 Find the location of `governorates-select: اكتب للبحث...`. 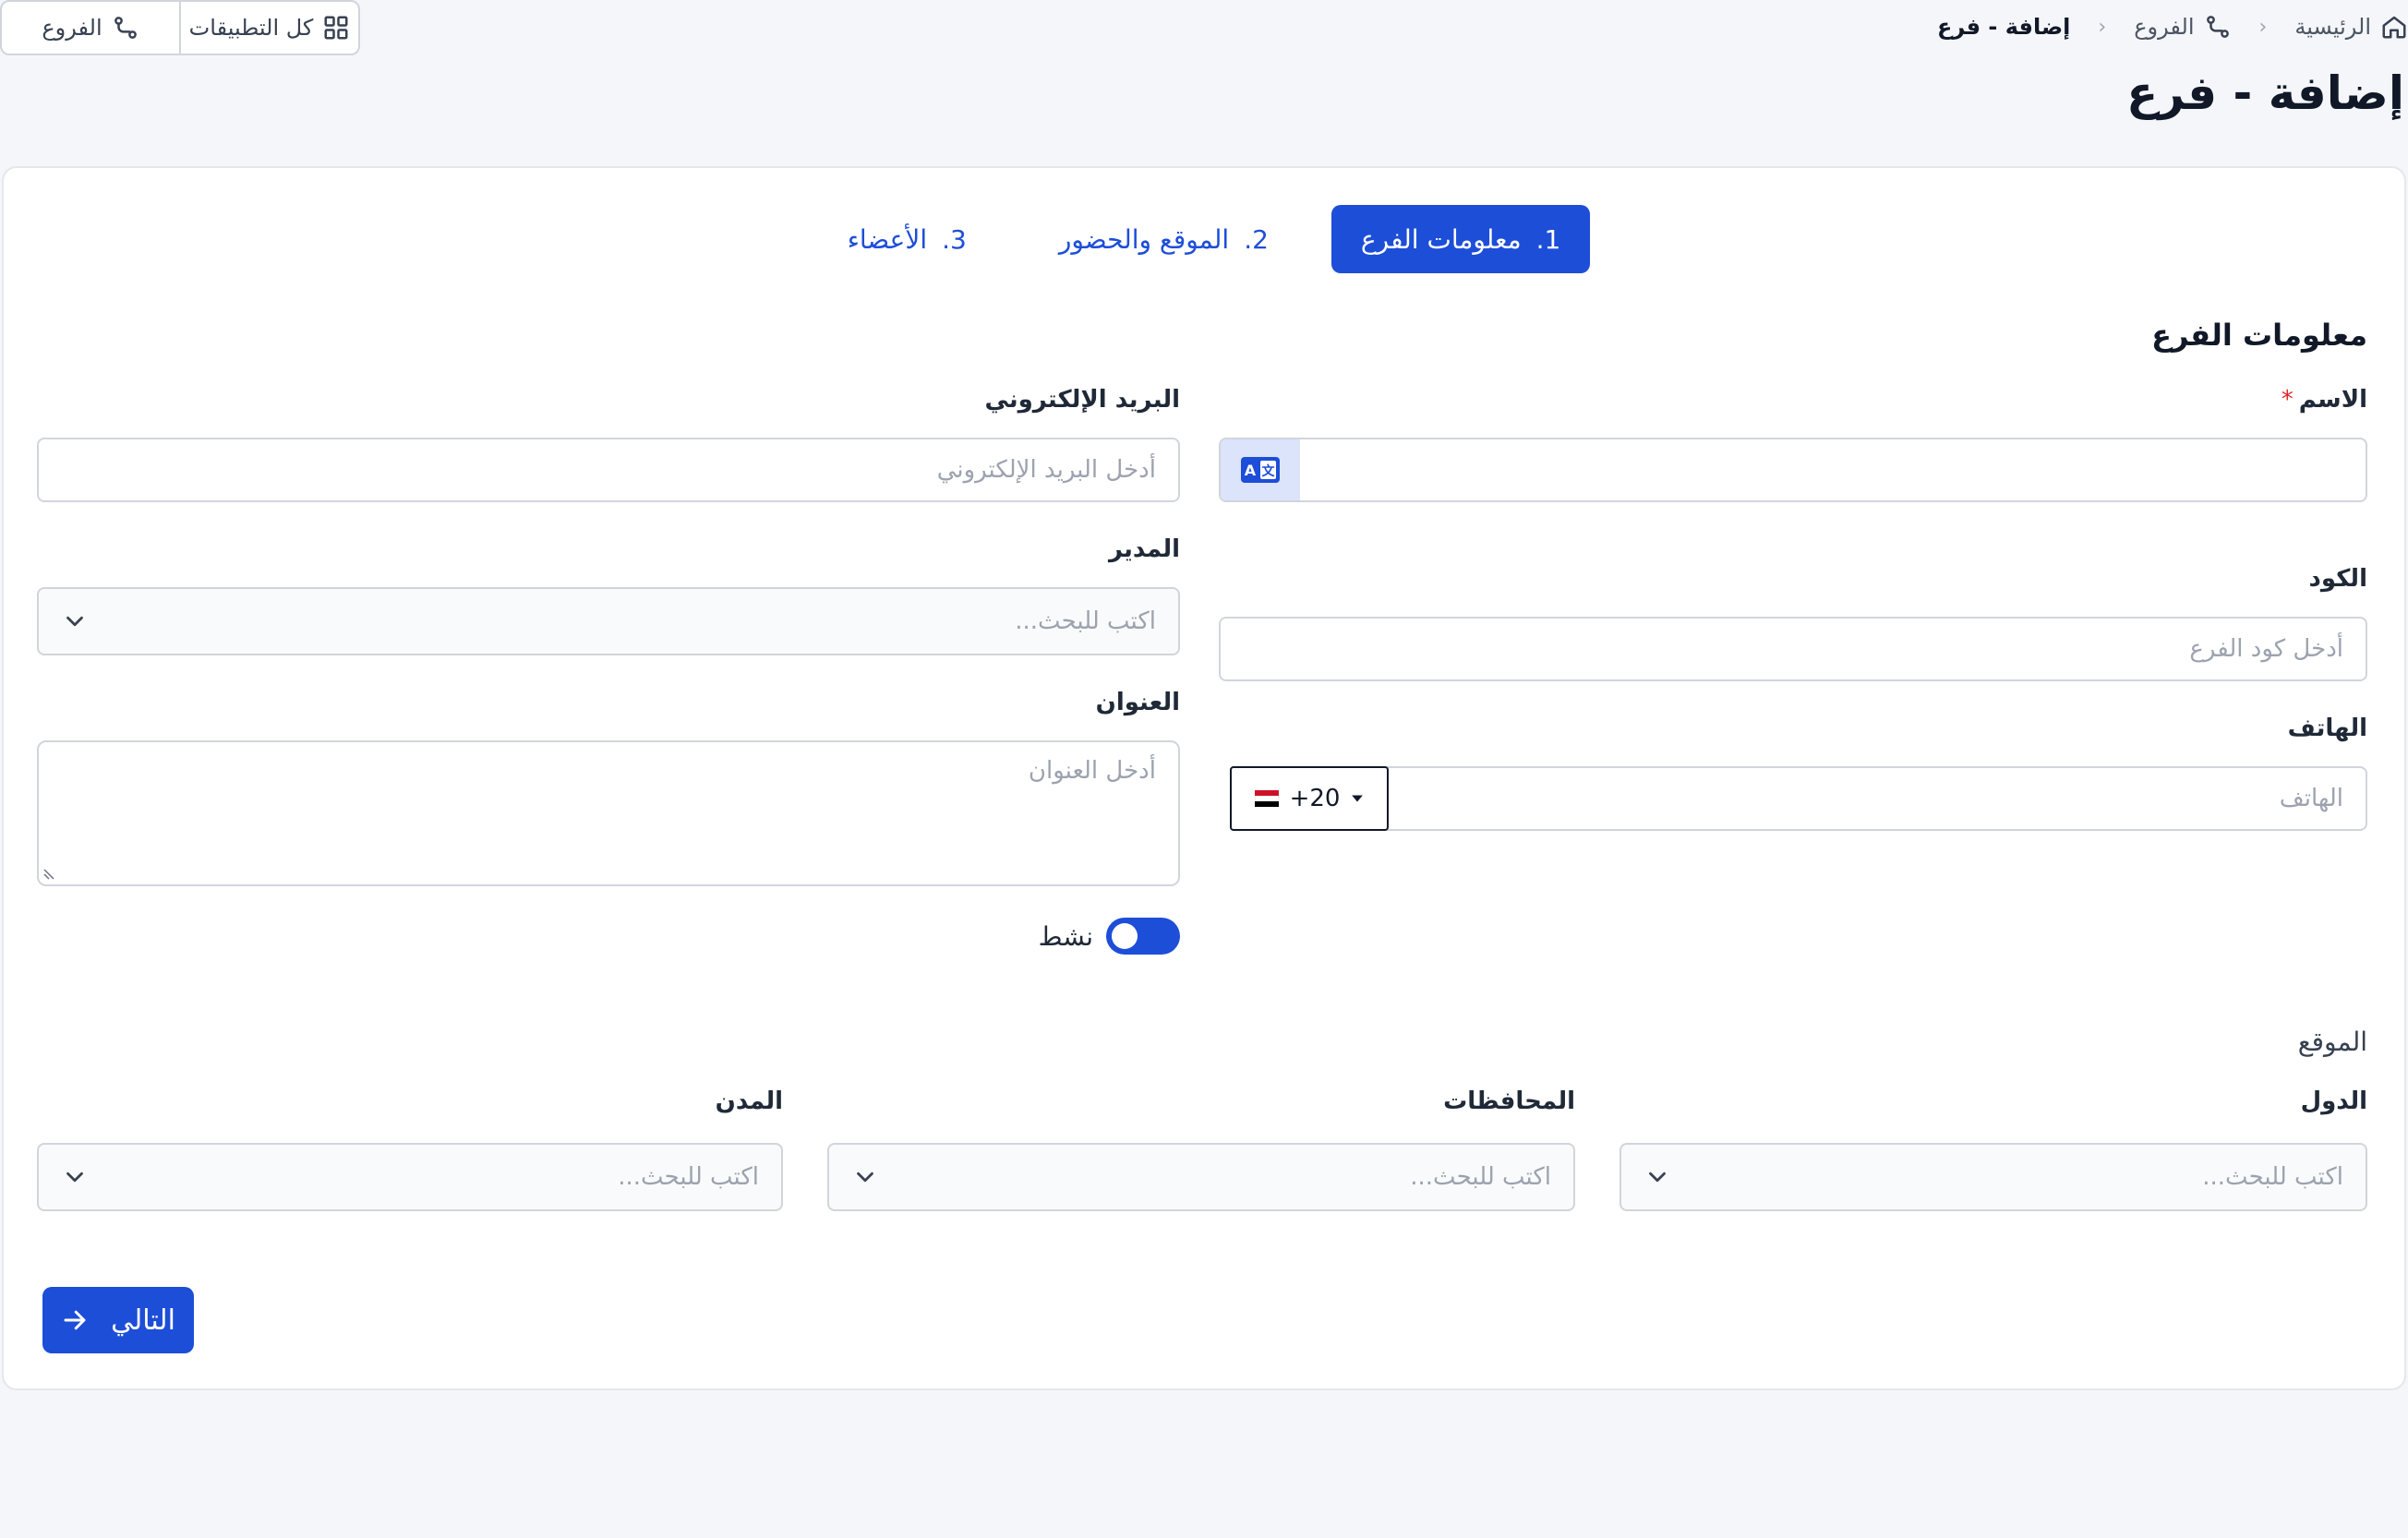

governorates-select: اكتب للبحث... is located at coordinates (1201, 1177).